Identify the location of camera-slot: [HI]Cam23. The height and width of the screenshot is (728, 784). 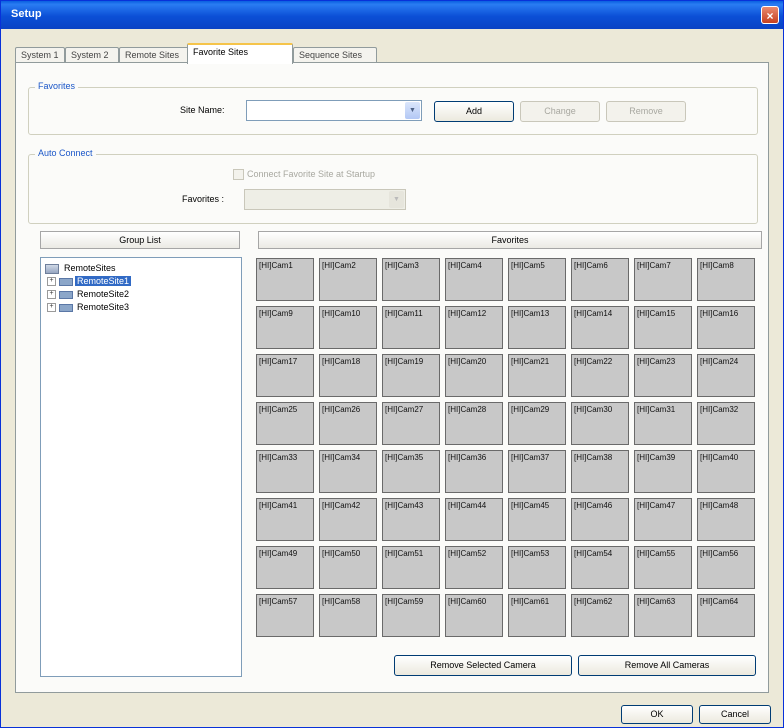
(663, 375).